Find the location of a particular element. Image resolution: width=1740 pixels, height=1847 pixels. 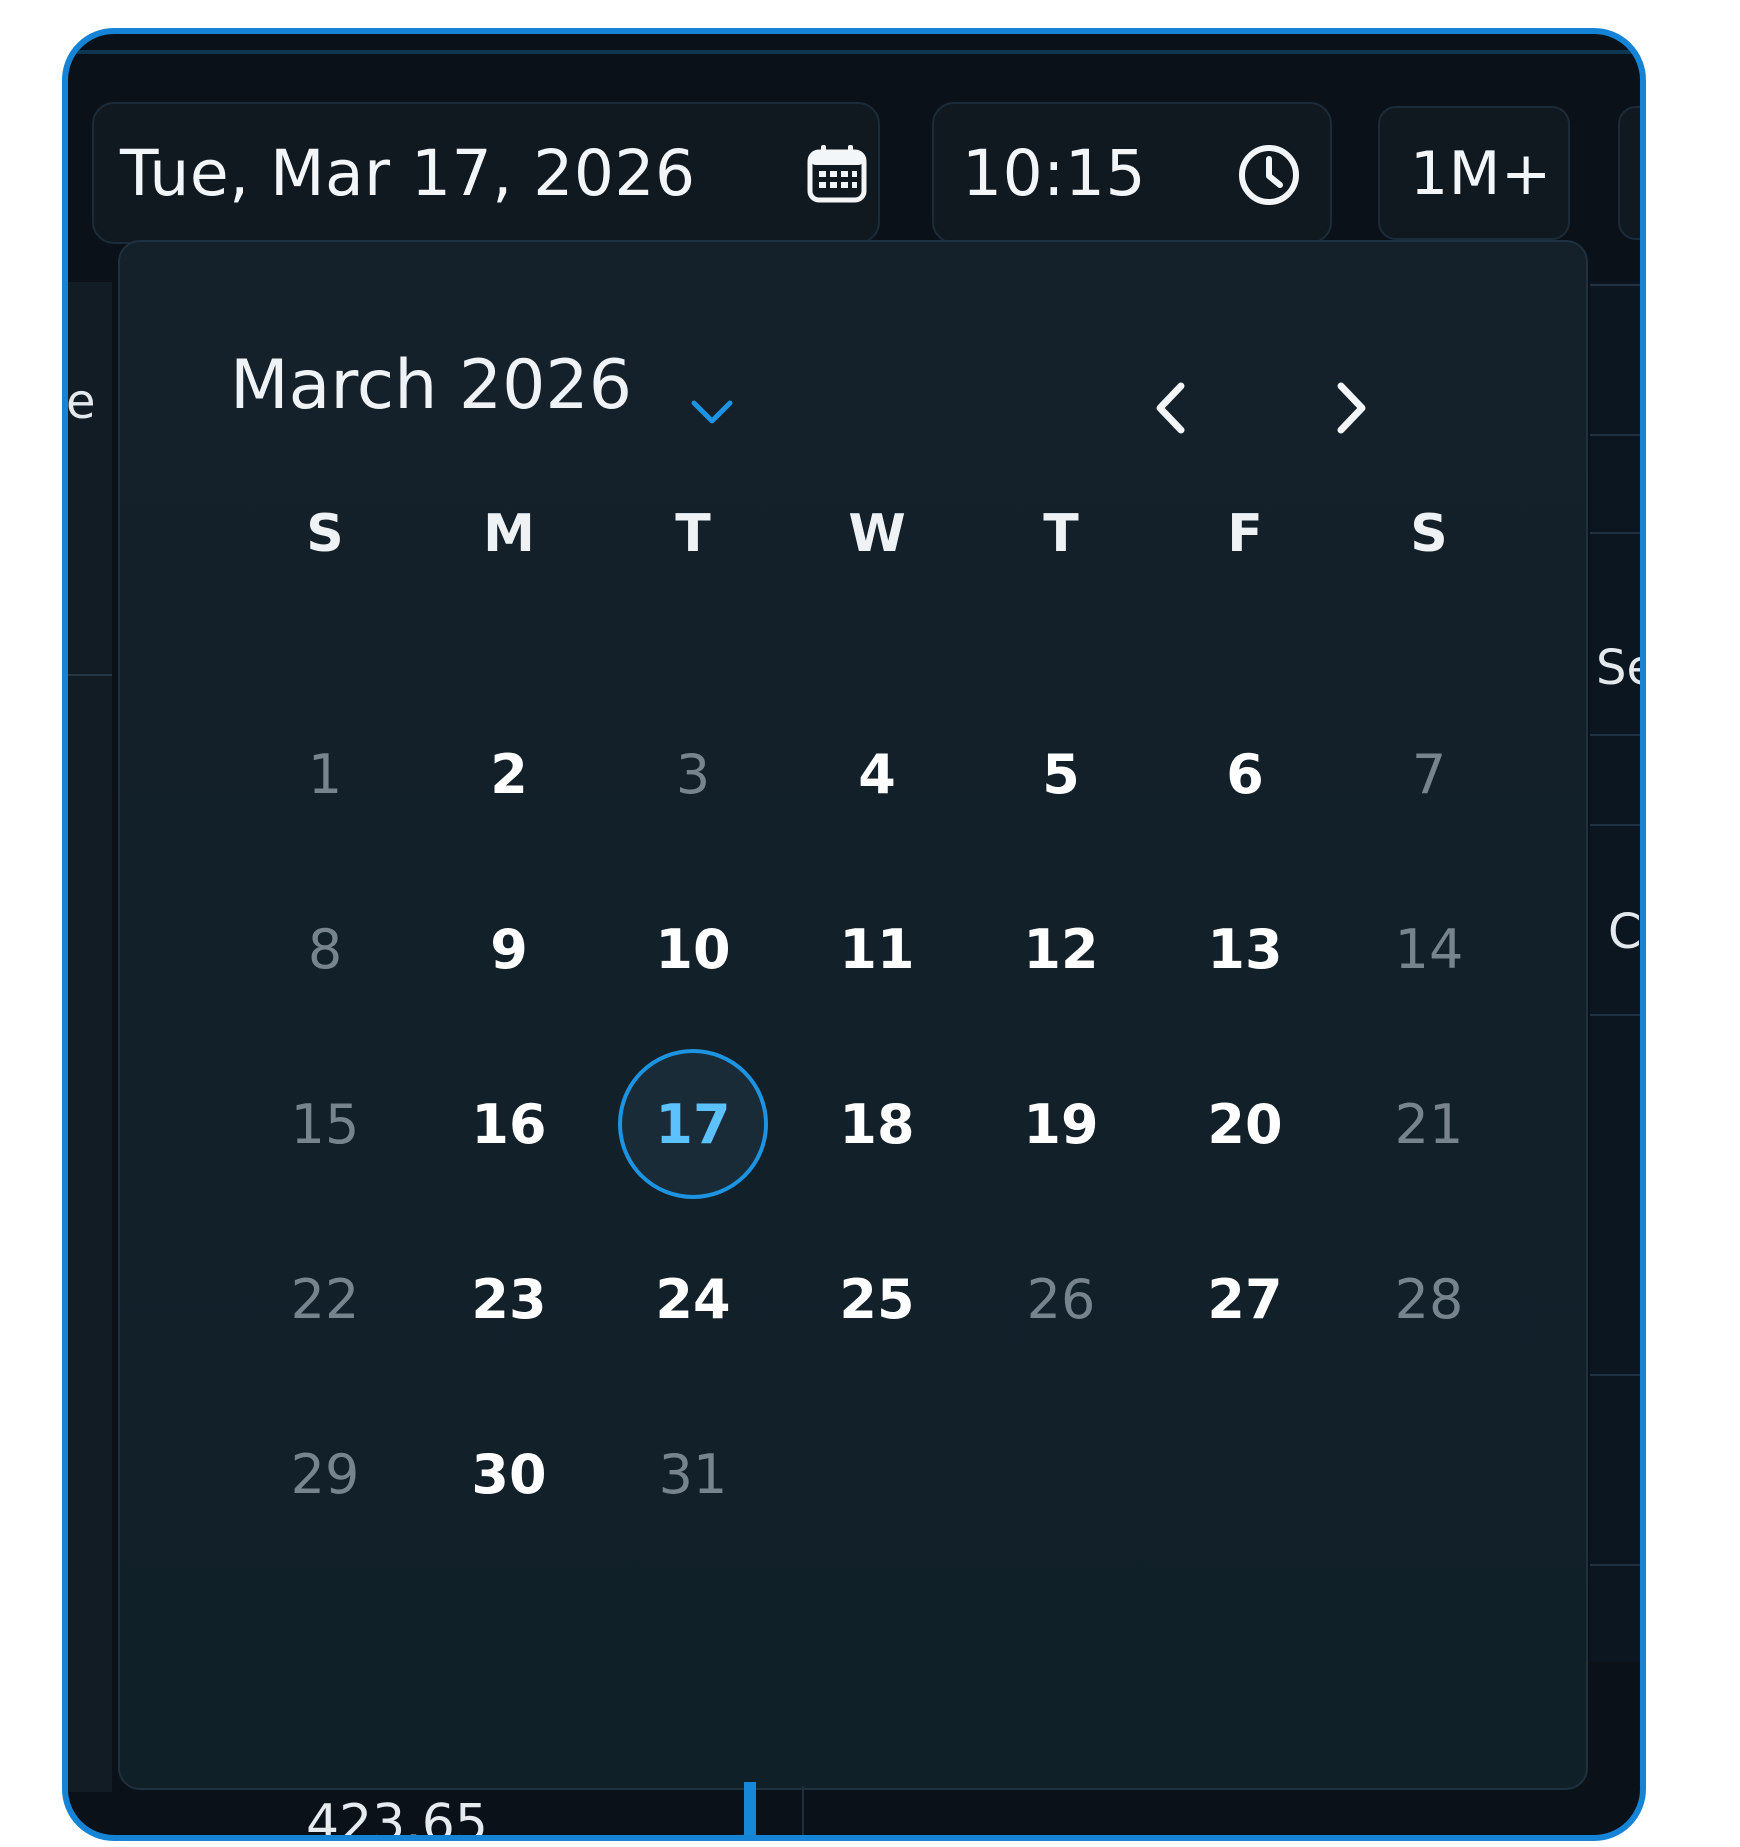

day-cell: 8 is located at coordinates (325, 949).